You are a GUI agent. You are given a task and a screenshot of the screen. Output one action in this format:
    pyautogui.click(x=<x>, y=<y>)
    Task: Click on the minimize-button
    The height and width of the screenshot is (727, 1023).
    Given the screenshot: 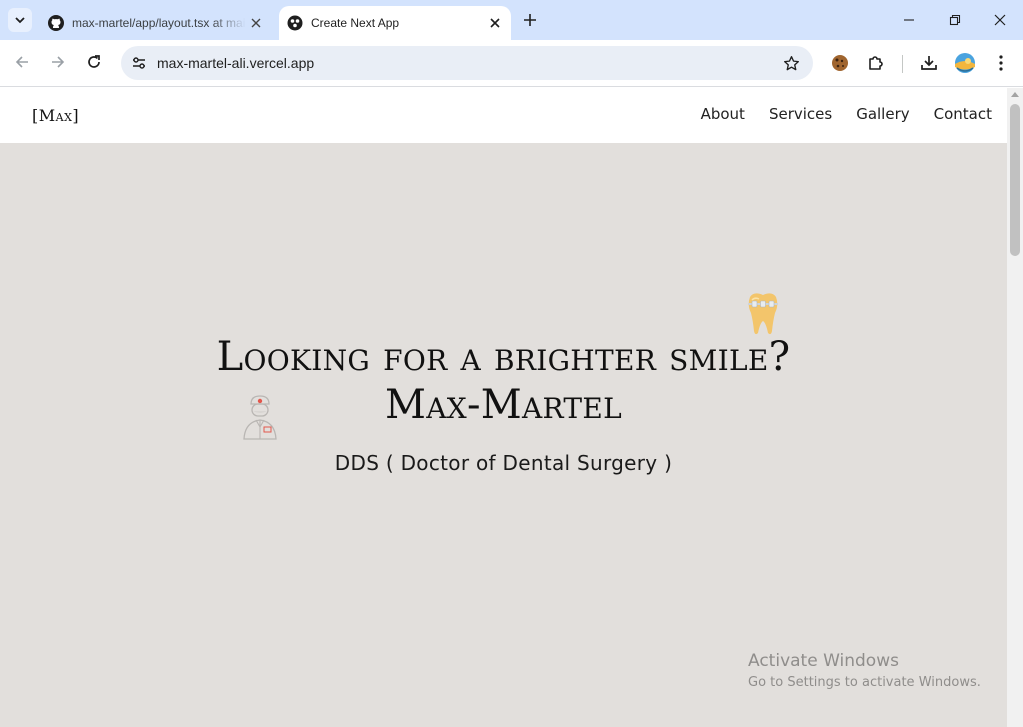 What is the action you would take?
    pyautogui.click(x=909, y=20)
    